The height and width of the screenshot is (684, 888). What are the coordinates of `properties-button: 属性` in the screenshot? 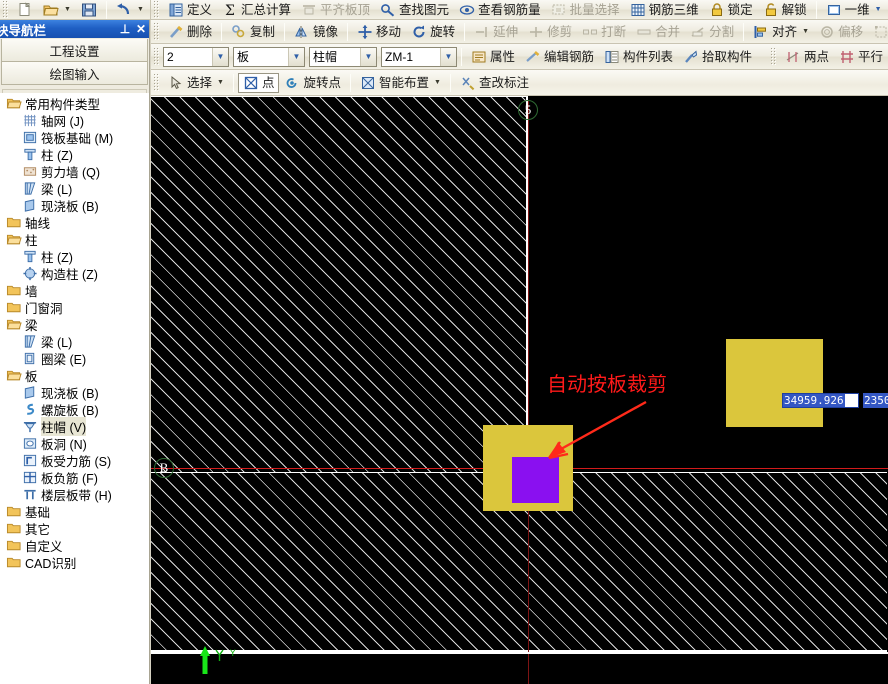 It's located at (493, 57).